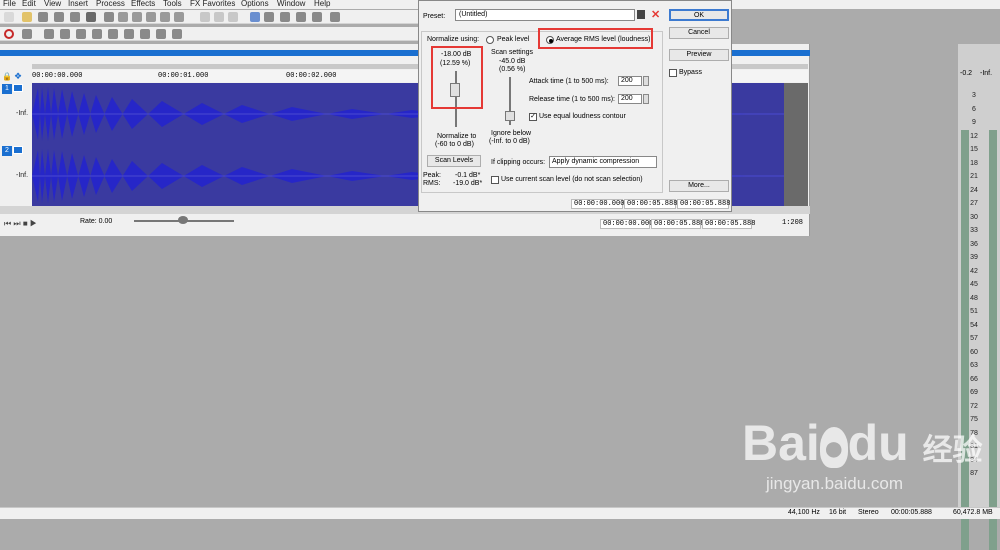 This screenshot has width=1000, height=550. Describe the element at coordinates (974, 230) in the screenshot. I see `meter-scale-label: 33` at that location.